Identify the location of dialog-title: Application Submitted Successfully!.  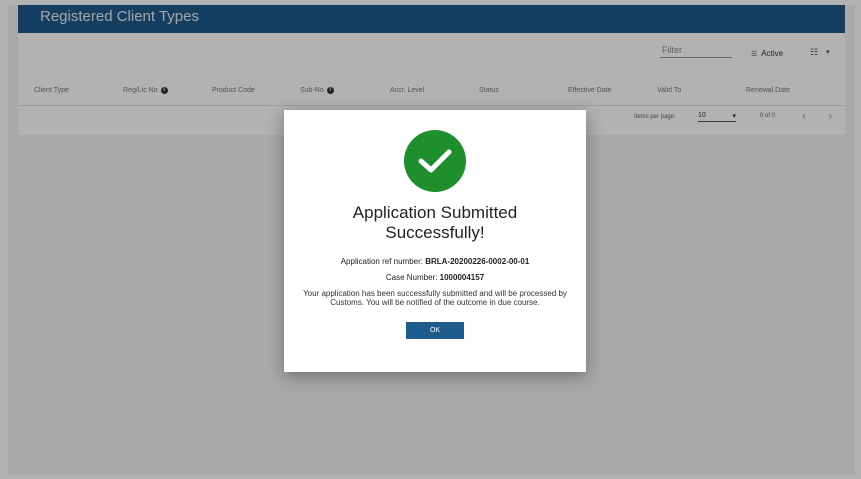
(435, 222).